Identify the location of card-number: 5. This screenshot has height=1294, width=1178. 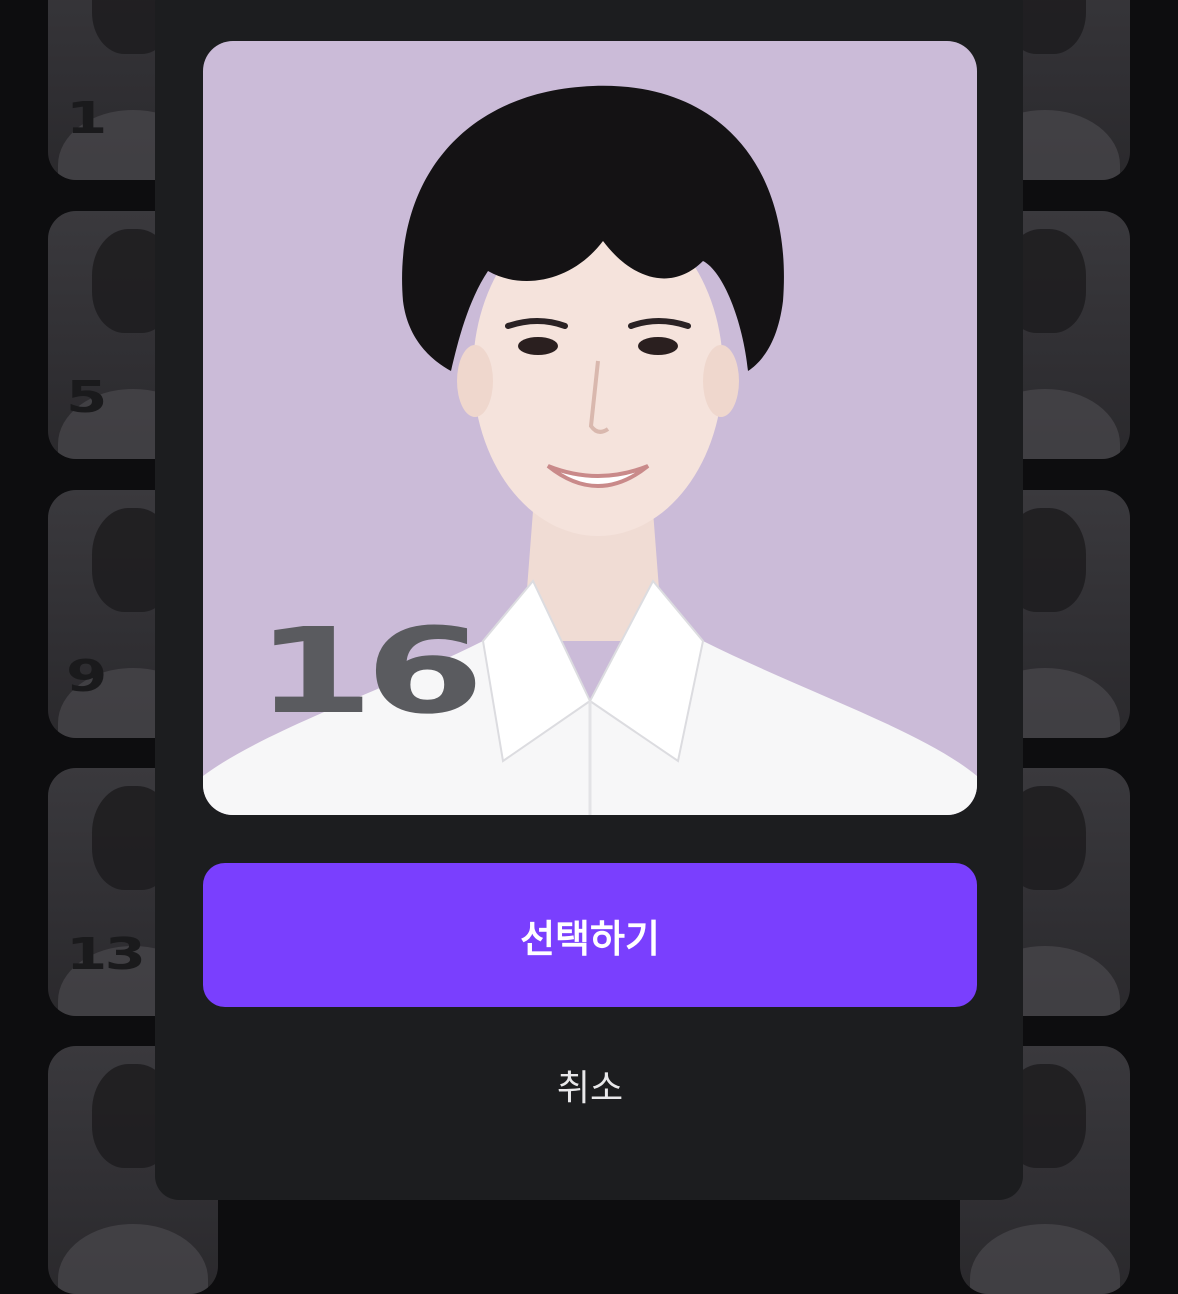
(86, 397).